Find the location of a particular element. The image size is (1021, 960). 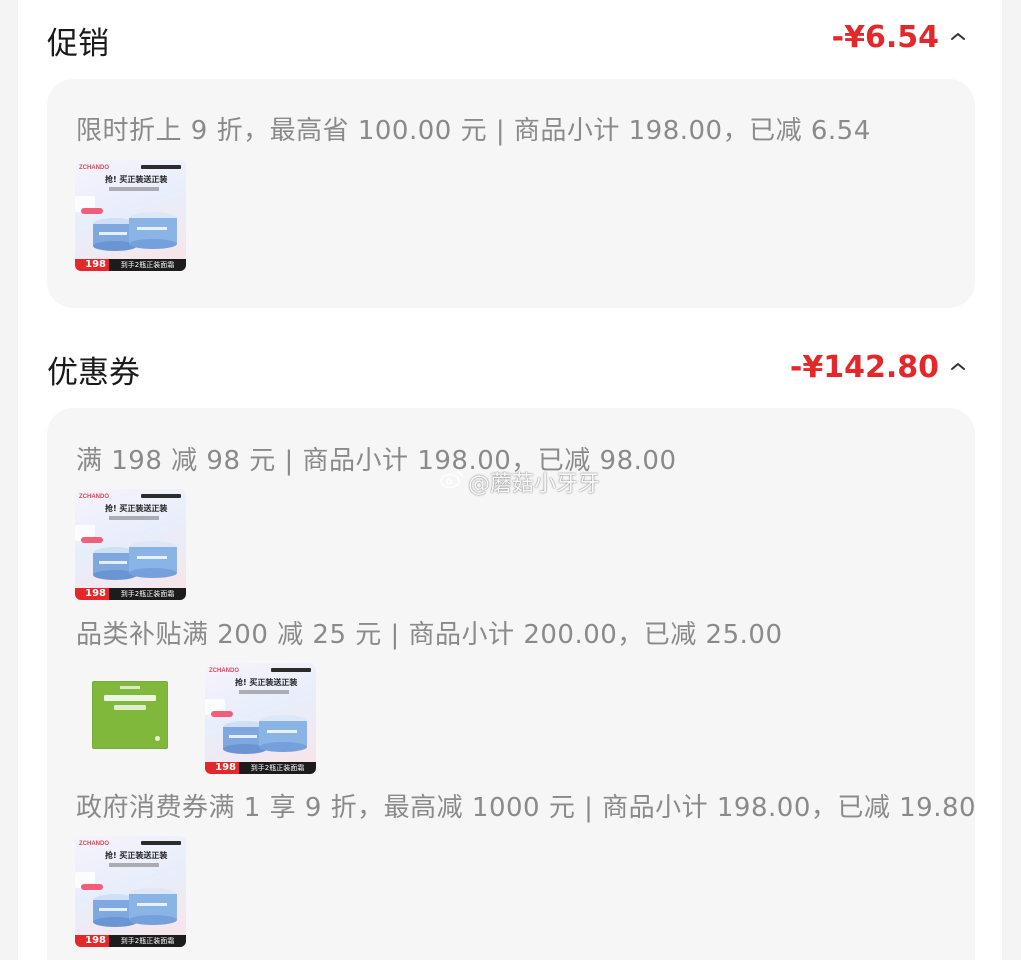

promotion-title: 促销 is located at coordinates (78, 44).